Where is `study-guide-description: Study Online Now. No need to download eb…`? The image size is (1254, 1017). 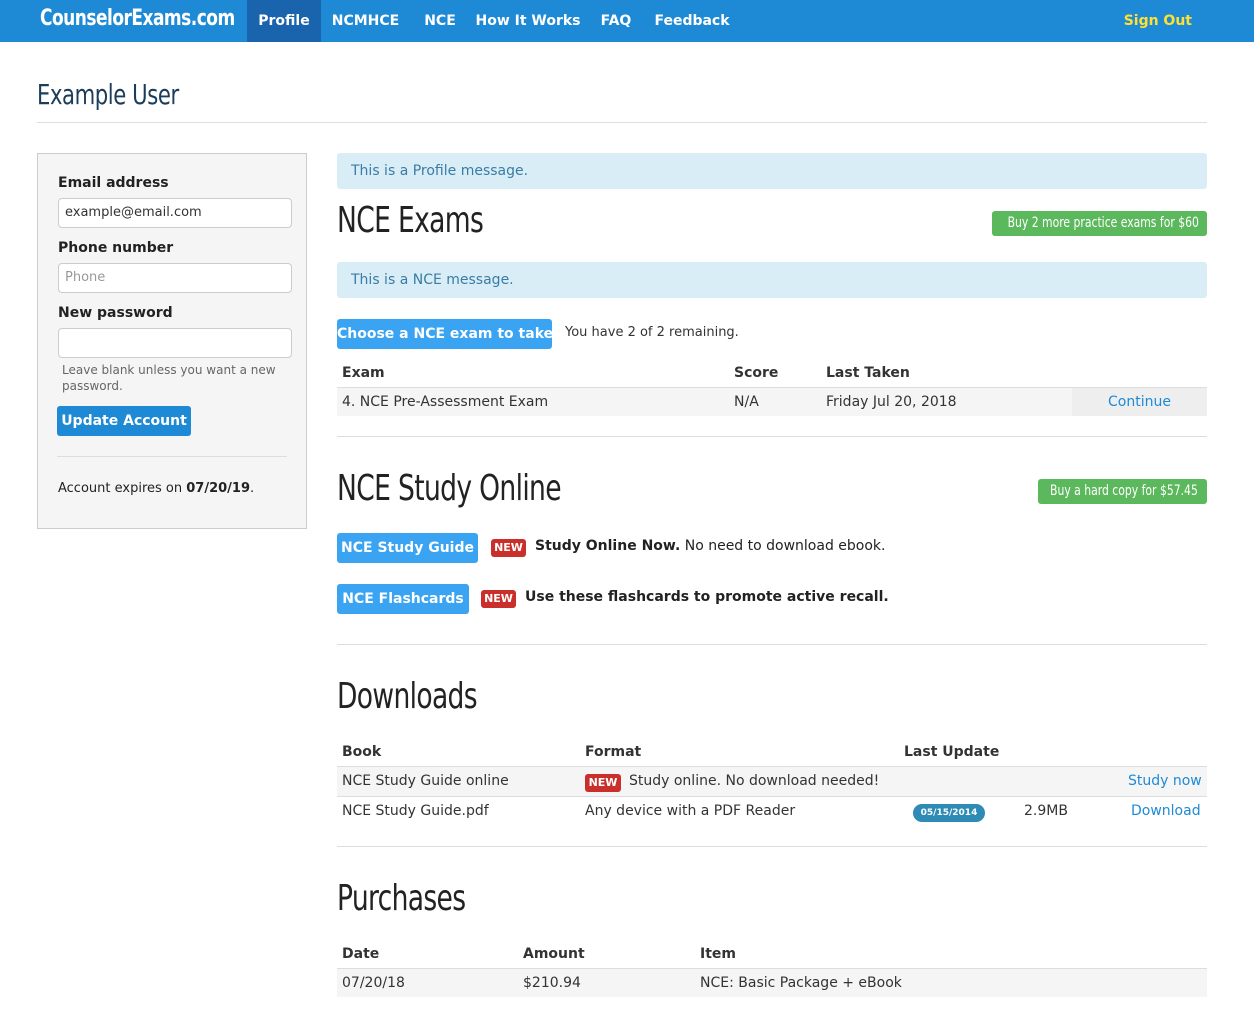 study-guide-description: Study Online Now. No need to download eb… is located at coordinates (710, 546).